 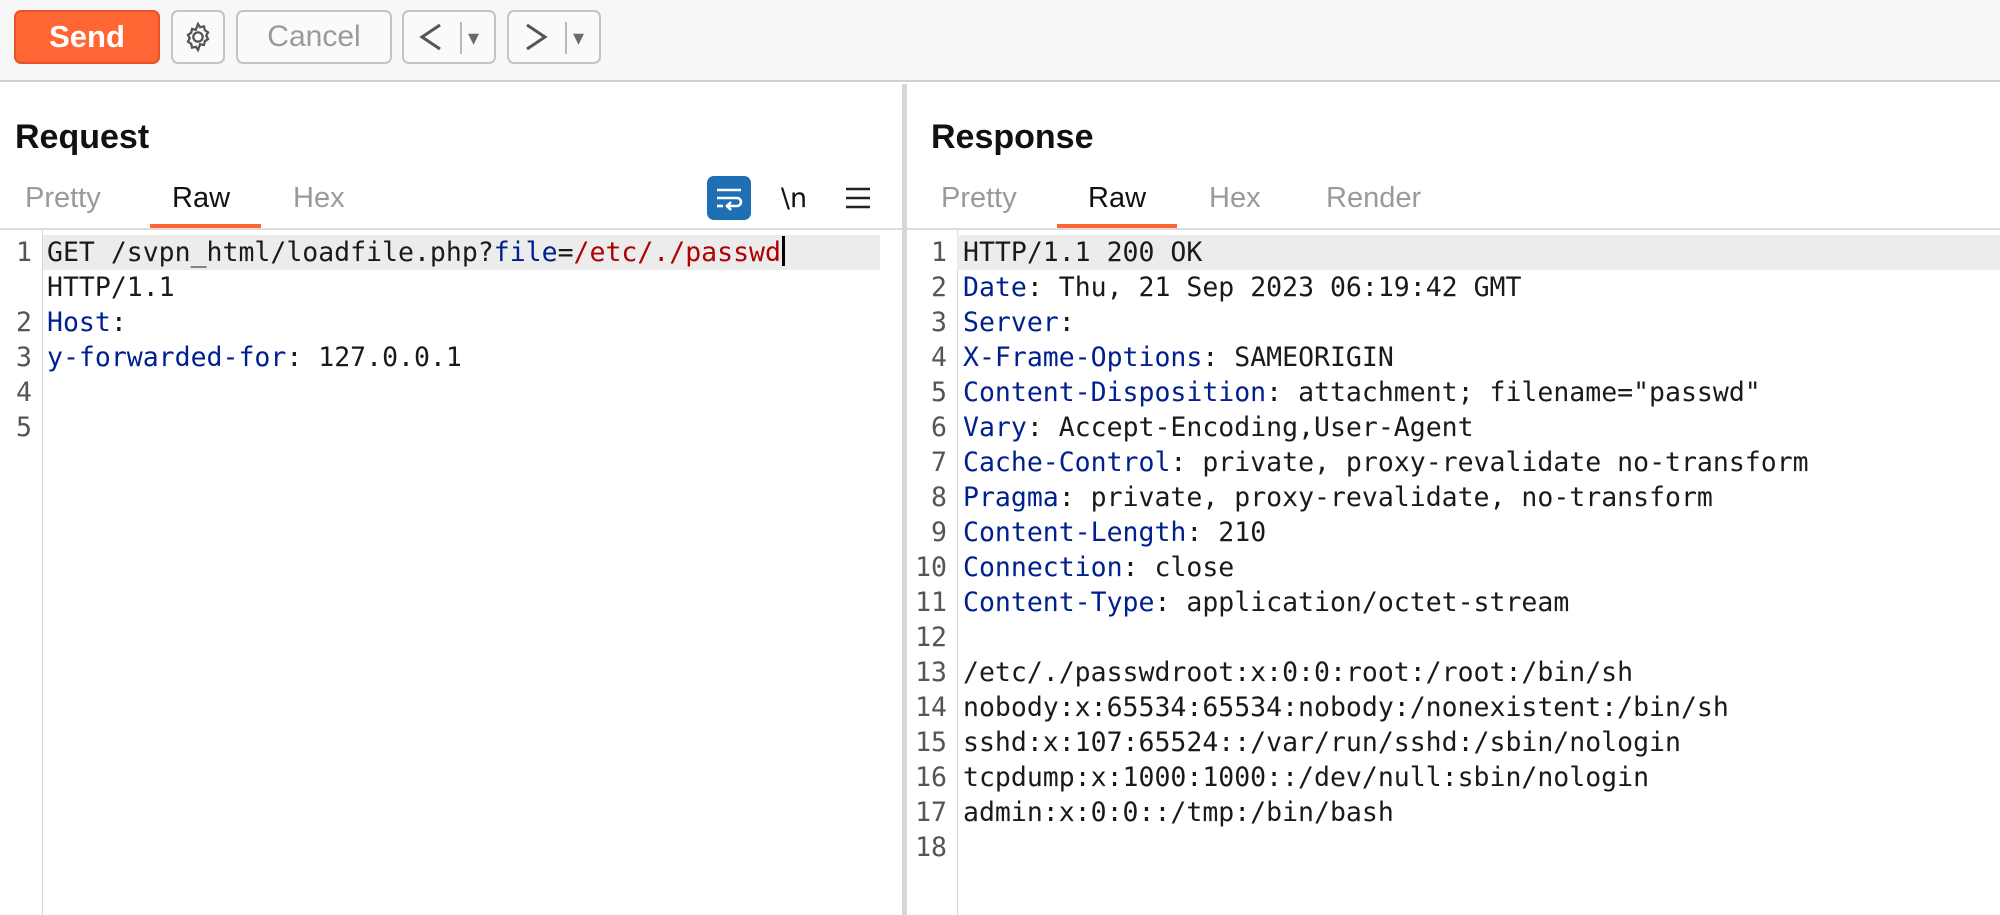 I want to click on line-value: attachment; filename="passwd", so click(x=1521, y=392).